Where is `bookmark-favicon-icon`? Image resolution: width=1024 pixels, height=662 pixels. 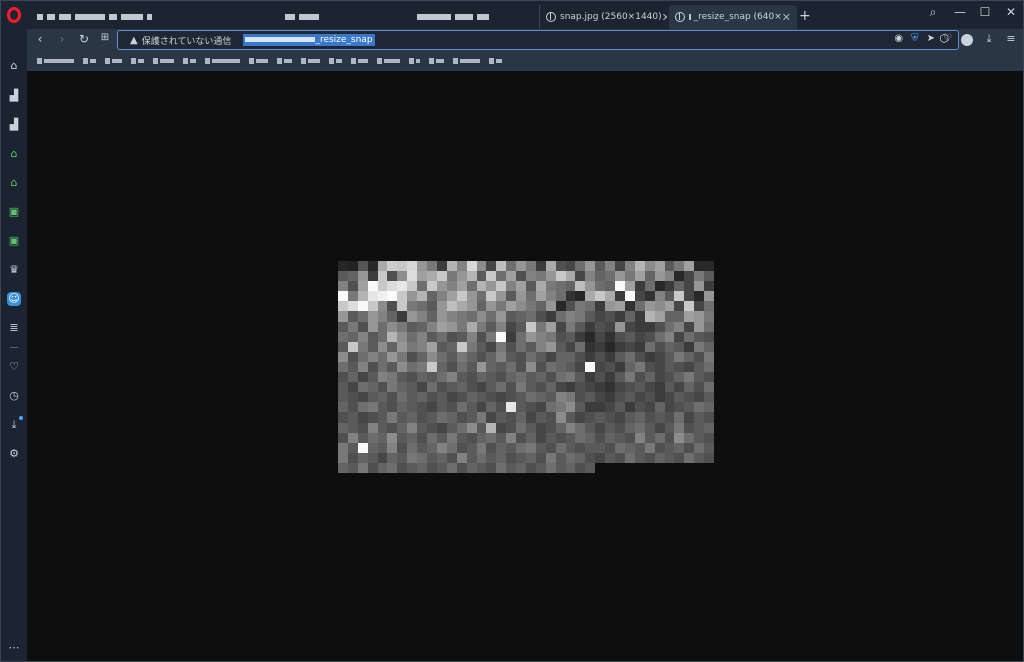 bookmark-favicon-icon is located at coordinates (155, 61).